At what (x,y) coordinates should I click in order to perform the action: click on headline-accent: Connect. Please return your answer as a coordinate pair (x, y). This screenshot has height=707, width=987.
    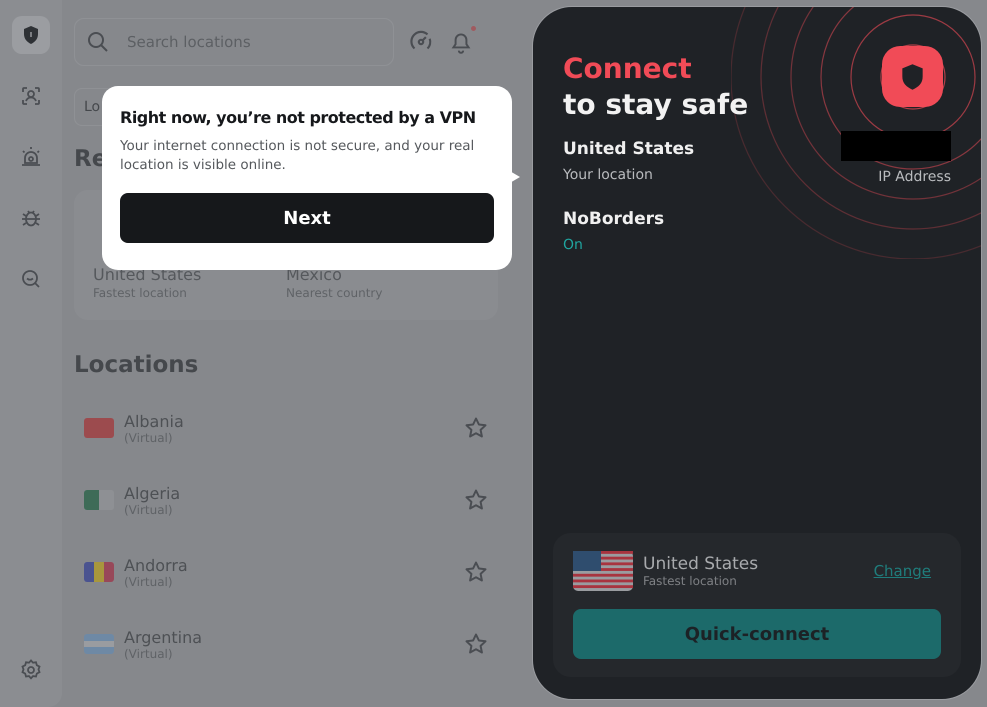
    Looking at the image, I should click on (627, 69).